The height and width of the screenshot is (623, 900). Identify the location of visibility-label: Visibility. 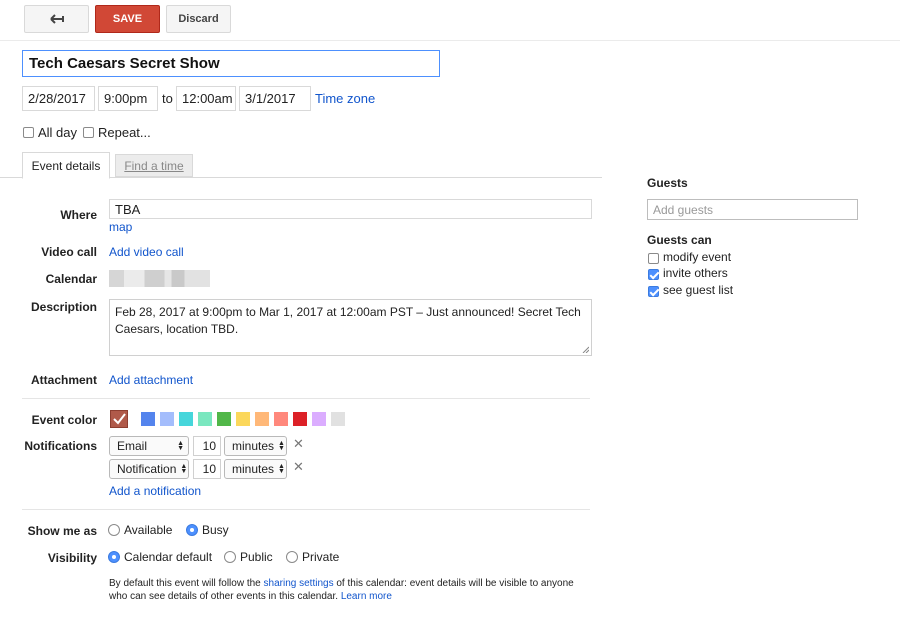
(72, 558).